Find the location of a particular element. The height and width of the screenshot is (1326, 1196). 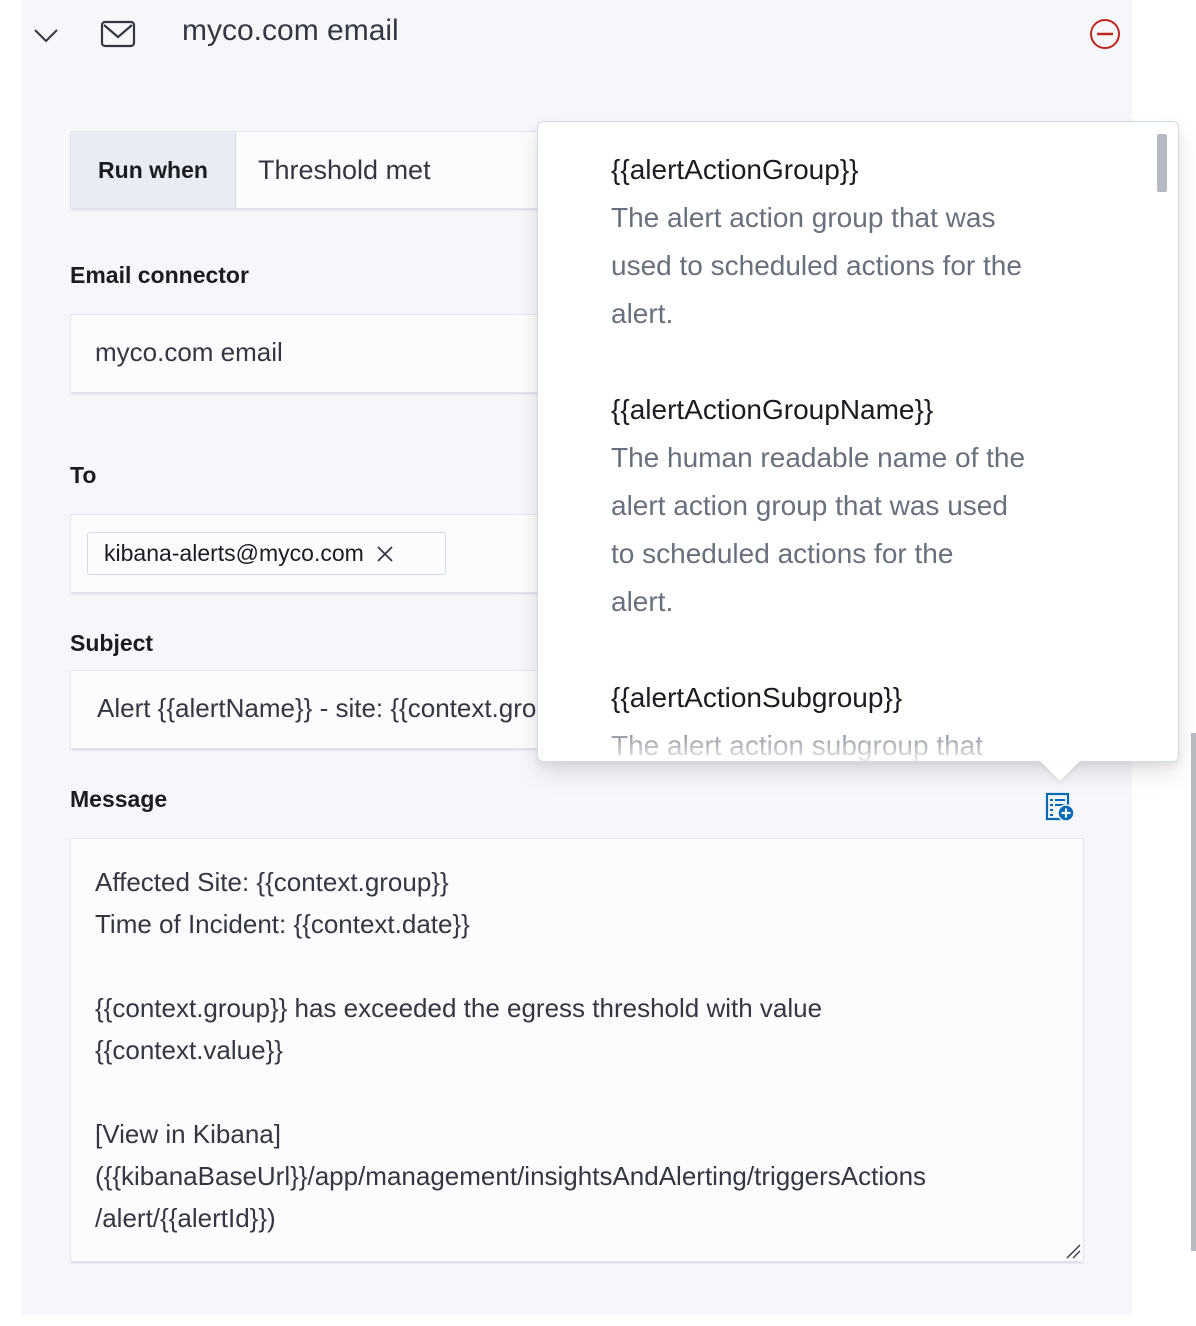

recipient-chip: kibana-alerts@myco.com is located at coordinates (266, 553).